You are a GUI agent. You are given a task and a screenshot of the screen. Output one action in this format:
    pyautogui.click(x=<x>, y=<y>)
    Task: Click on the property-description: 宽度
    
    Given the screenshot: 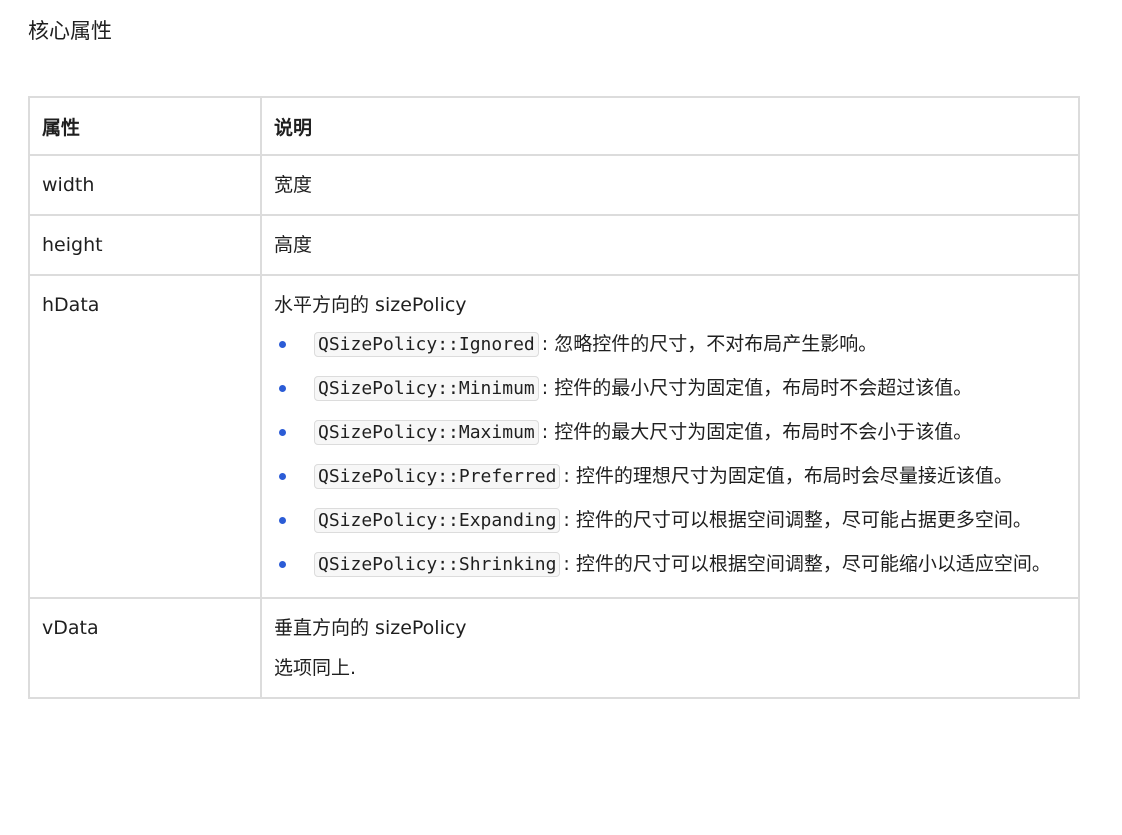 What is the action you would take?
    pyautogui.click(x=670, y=185)
    